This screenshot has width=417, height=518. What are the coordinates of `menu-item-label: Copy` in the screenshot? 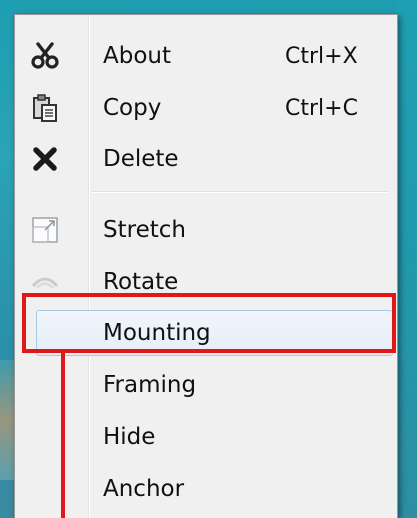 It's located at (132, 108).